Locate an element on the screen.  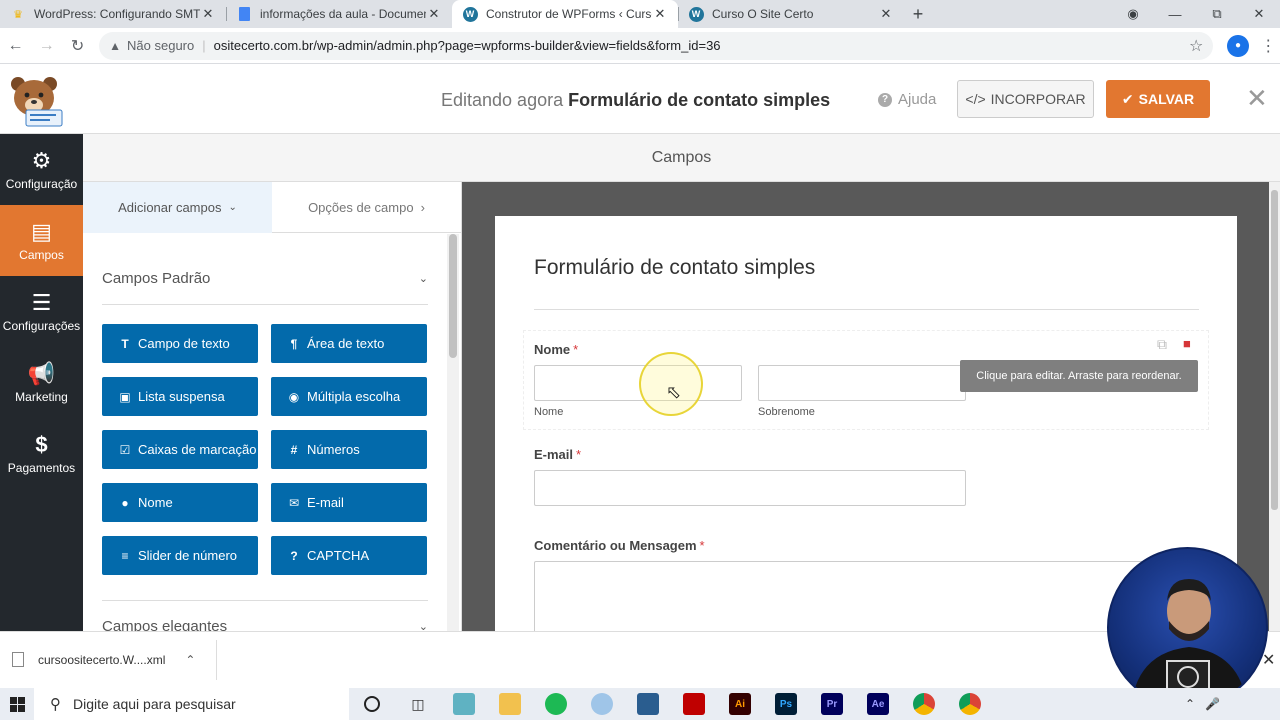
chevron-up-icon: ⌃ is located at coordinates (190, 660).